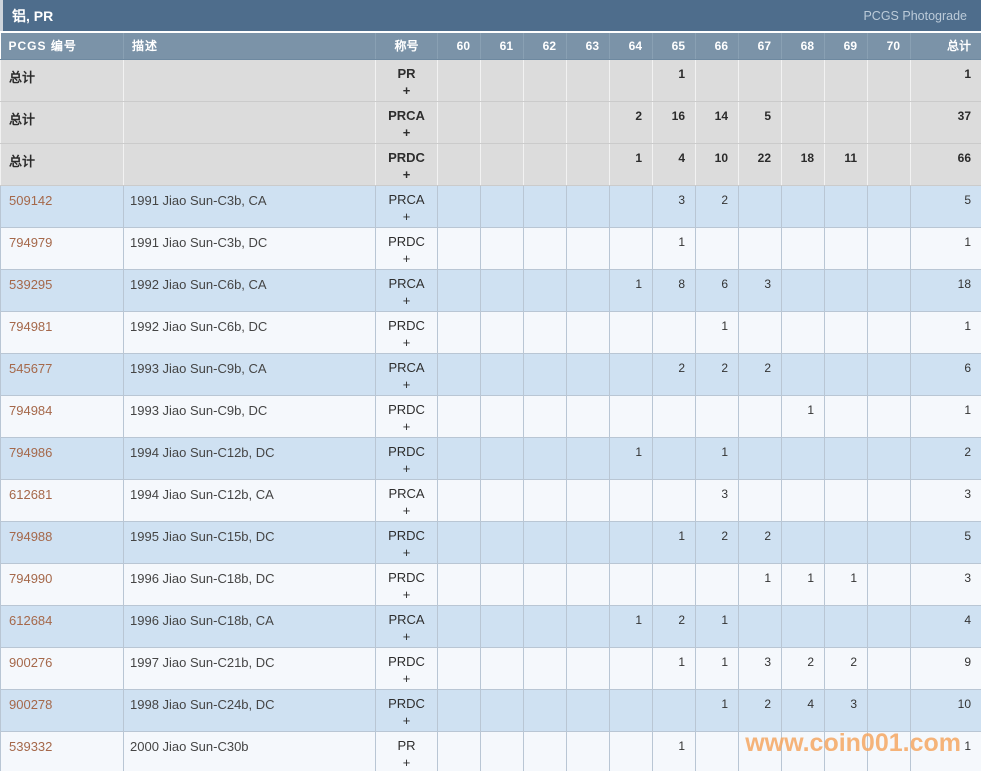 Image resolution: width=981 pixels, height=771 pixels. I want to click on col-header-grade-62: 62, so click(545, 46).